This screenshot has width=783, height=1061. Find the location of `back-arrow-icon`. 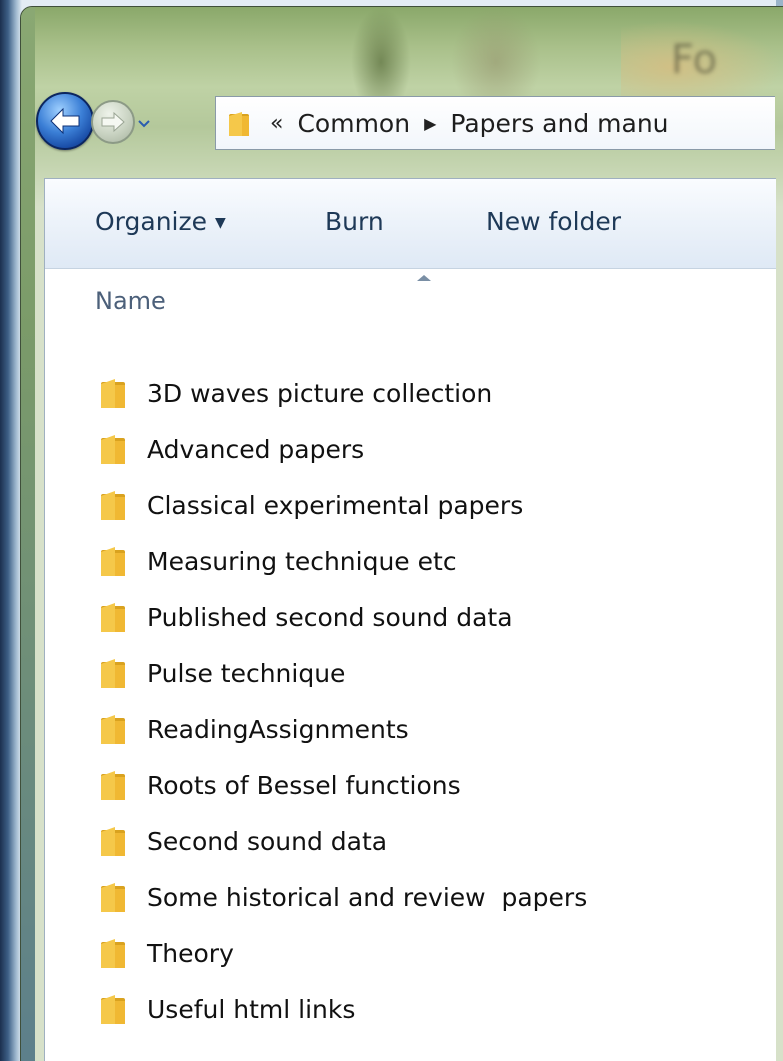

back-arrow-icon is located at coordinates (65, 121).